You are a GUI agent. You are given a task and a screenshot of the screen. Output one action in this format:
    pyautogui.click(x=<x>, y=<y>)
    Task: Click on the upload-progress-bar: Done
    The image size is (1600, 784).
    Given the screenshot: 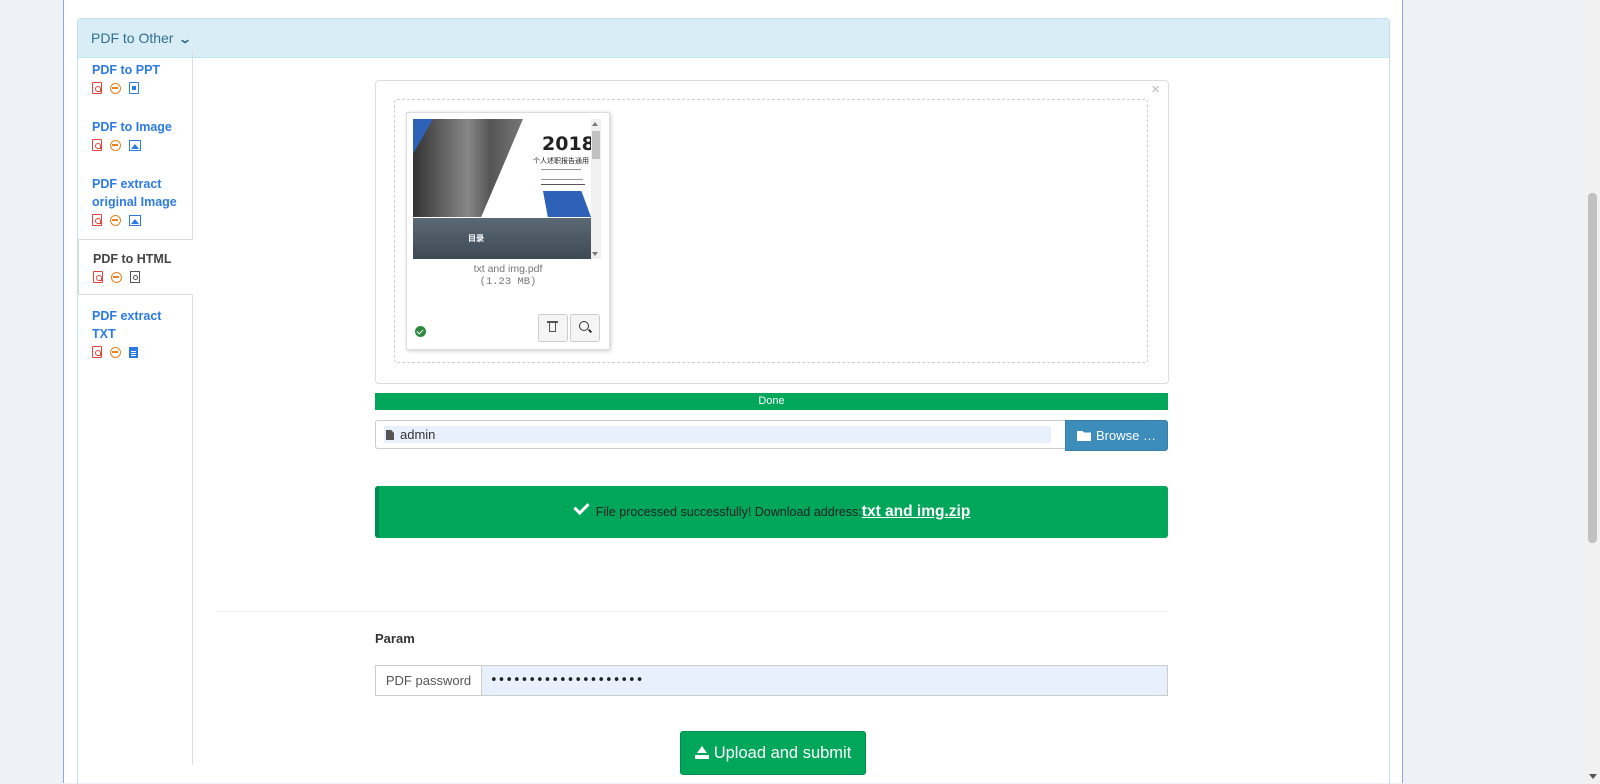 What is the action you would take?
    pyautogui.click(x=771, y=401)
    